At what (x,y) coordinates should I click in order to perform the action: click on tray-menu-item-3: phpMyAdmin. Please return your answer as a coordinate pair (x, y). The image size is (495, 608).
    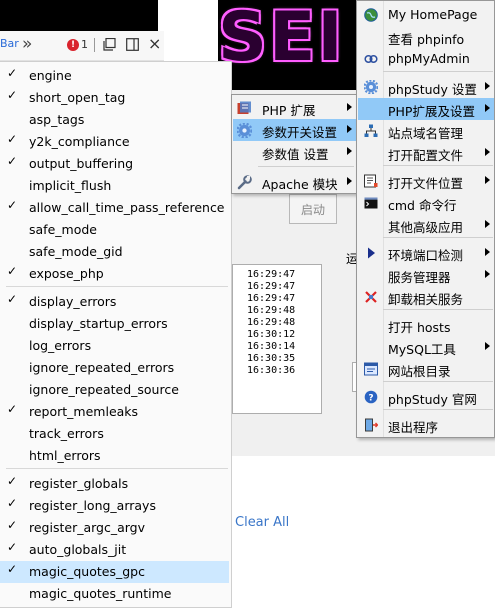
    Looking at the image, I should click on (426, 59).